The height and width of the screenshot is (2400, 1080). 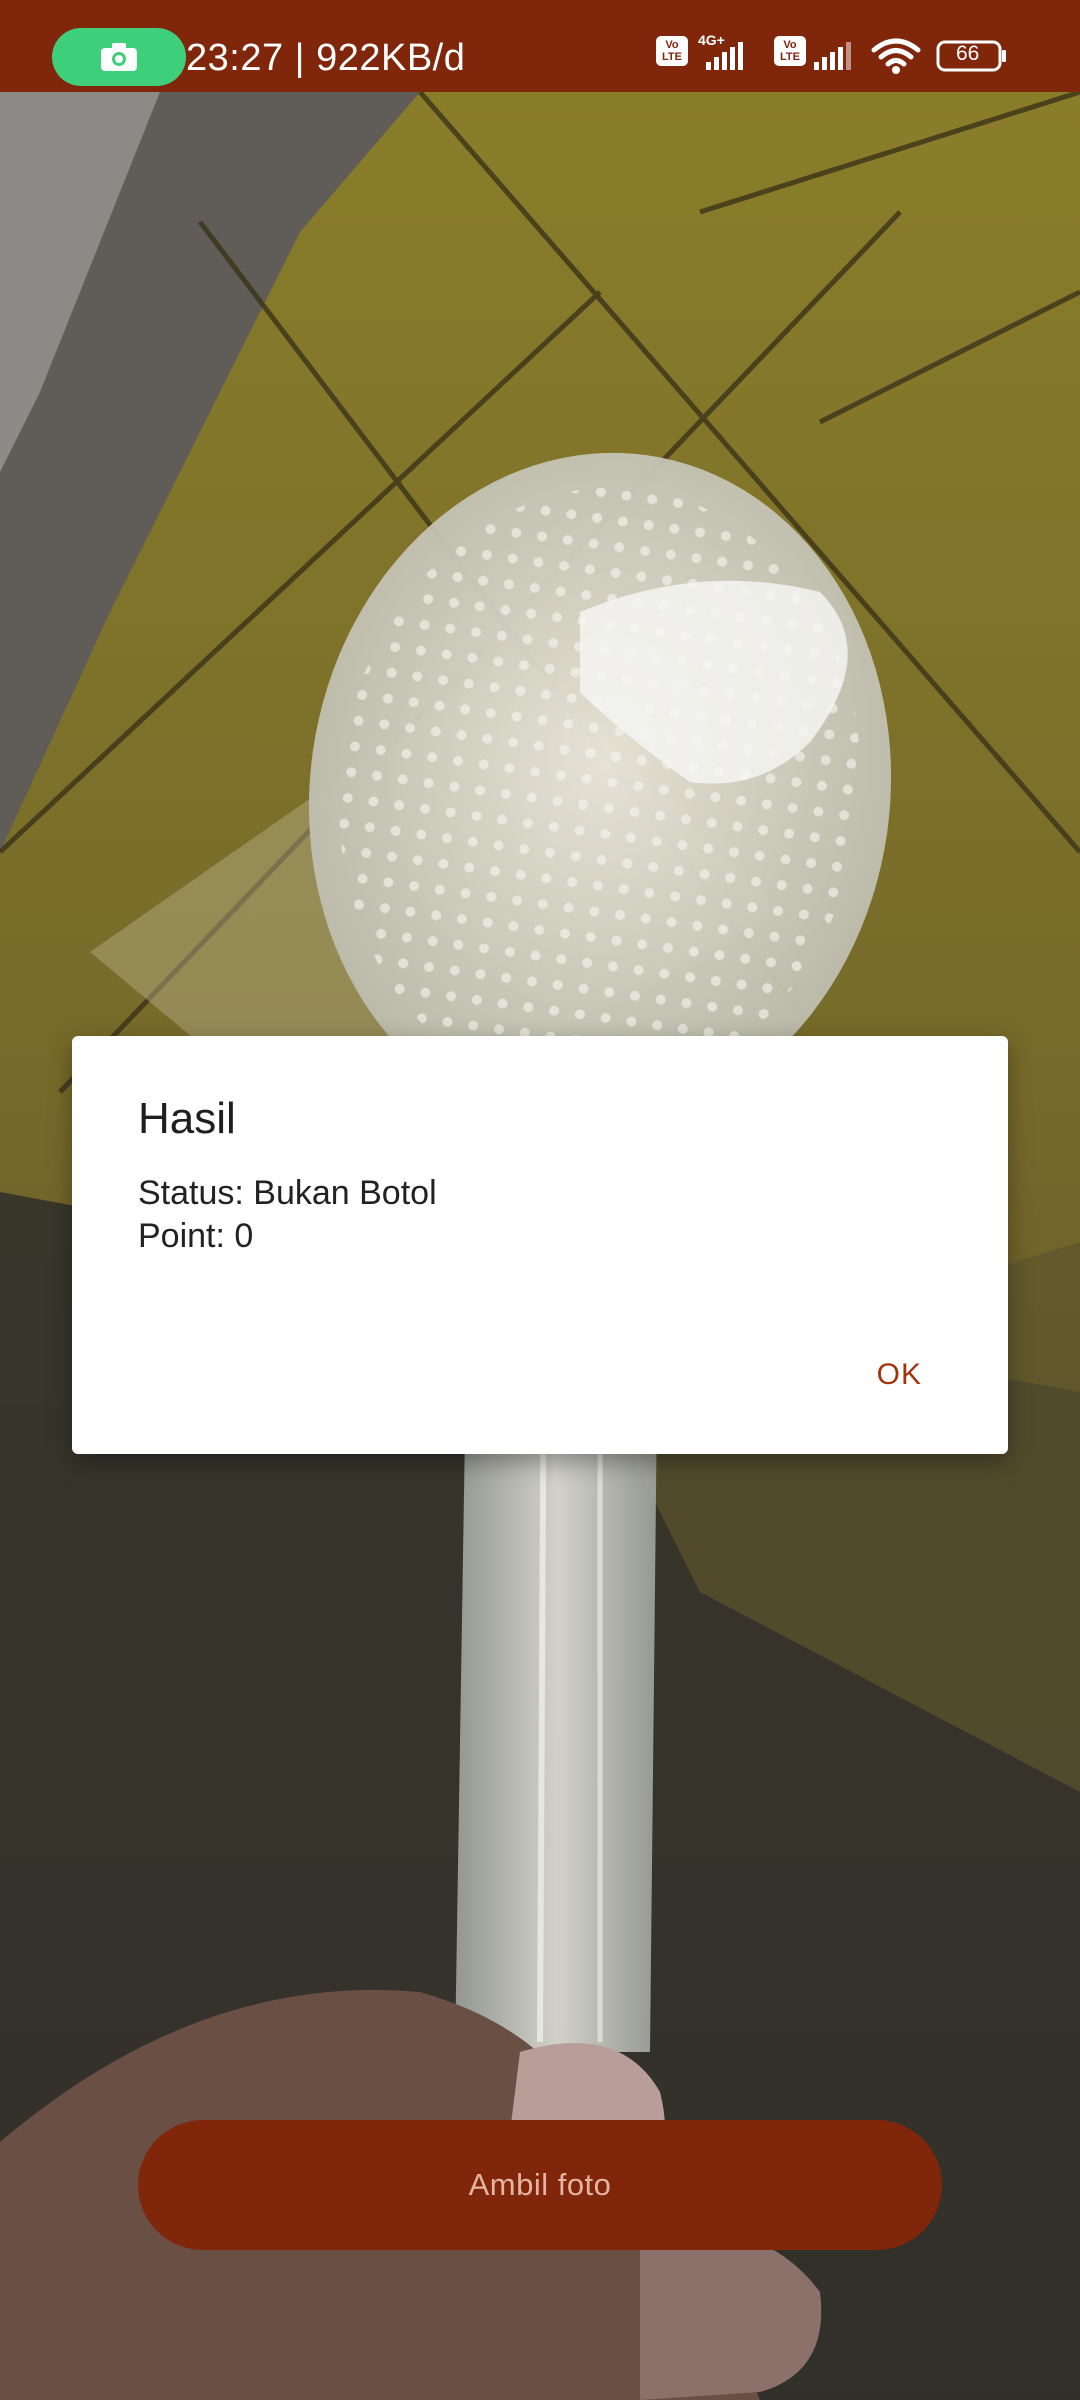 I want to click on status-time-speed: 23:27 | 922KB/d, so click(x=326, y=58).